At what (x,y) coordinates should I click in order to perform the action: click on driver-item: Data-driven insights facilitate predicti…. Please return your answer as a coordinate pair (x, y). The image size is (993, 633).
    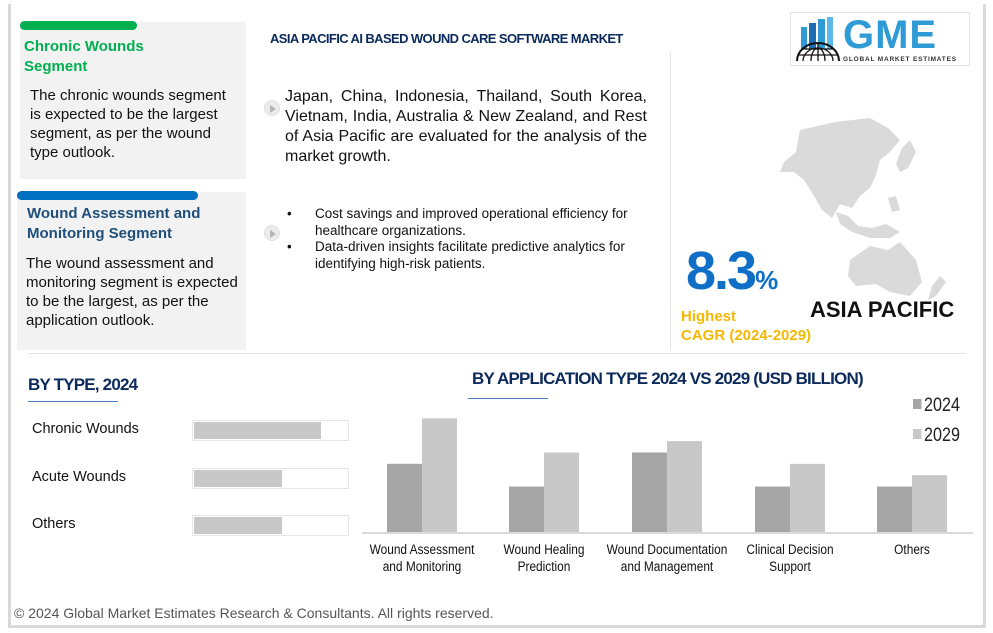
    Looking at the image, I should click on (477, 255).